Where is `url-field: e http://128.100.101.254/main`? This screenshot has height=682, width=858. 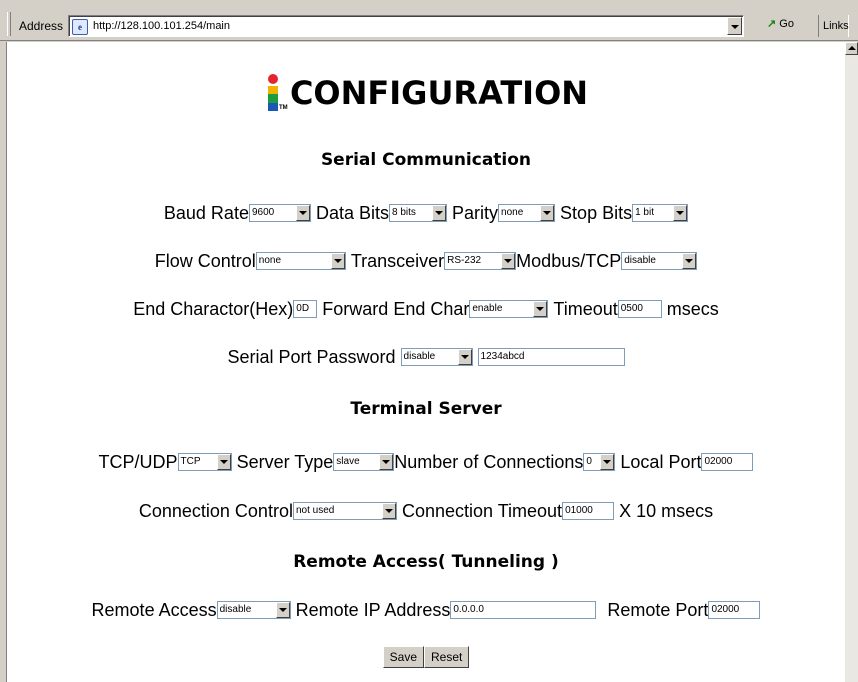 url-field: e http://128.100.101.254/main is located at coordinates (406, 26).